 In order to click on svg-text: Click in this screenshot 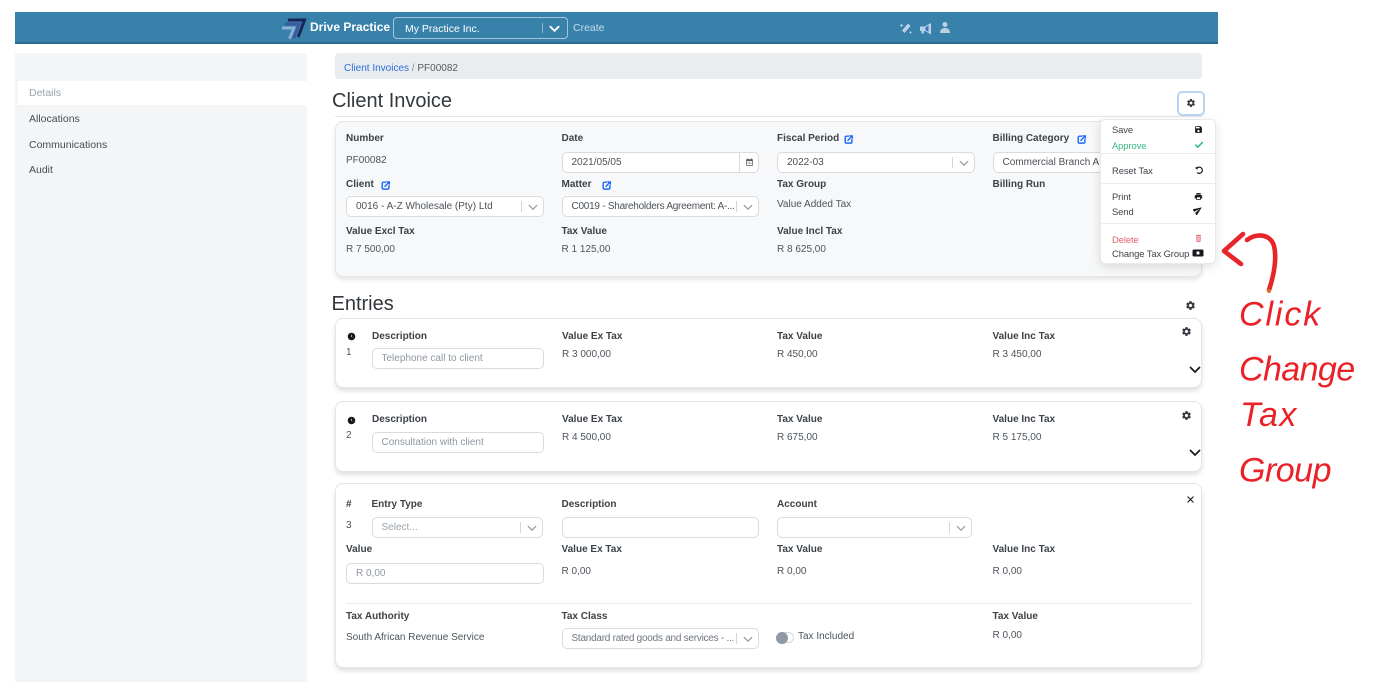, I will do `click(1280, 315)`.